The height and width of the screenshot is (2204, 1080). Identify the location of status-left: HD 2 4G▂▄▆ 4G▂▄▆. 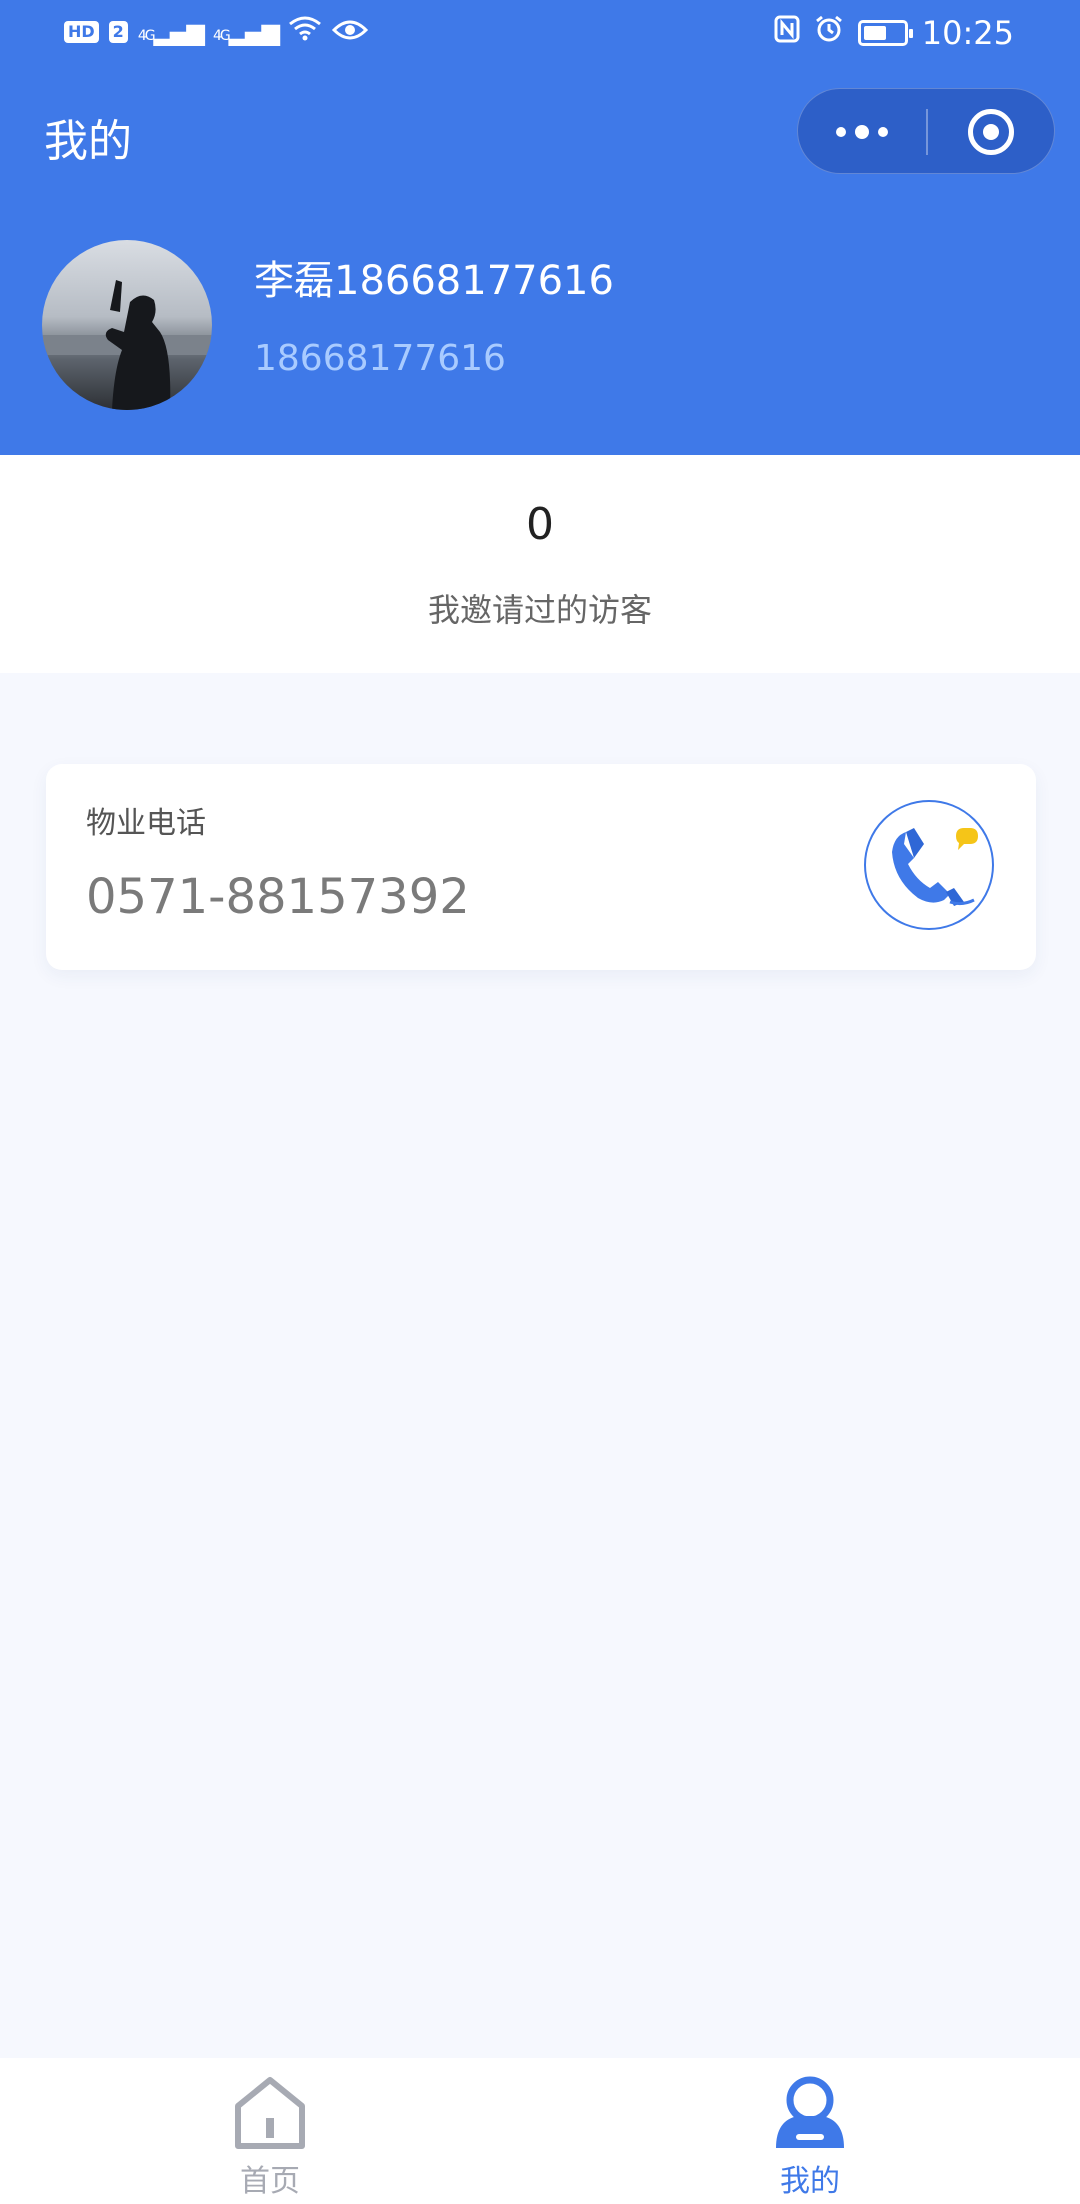
(216, 32).